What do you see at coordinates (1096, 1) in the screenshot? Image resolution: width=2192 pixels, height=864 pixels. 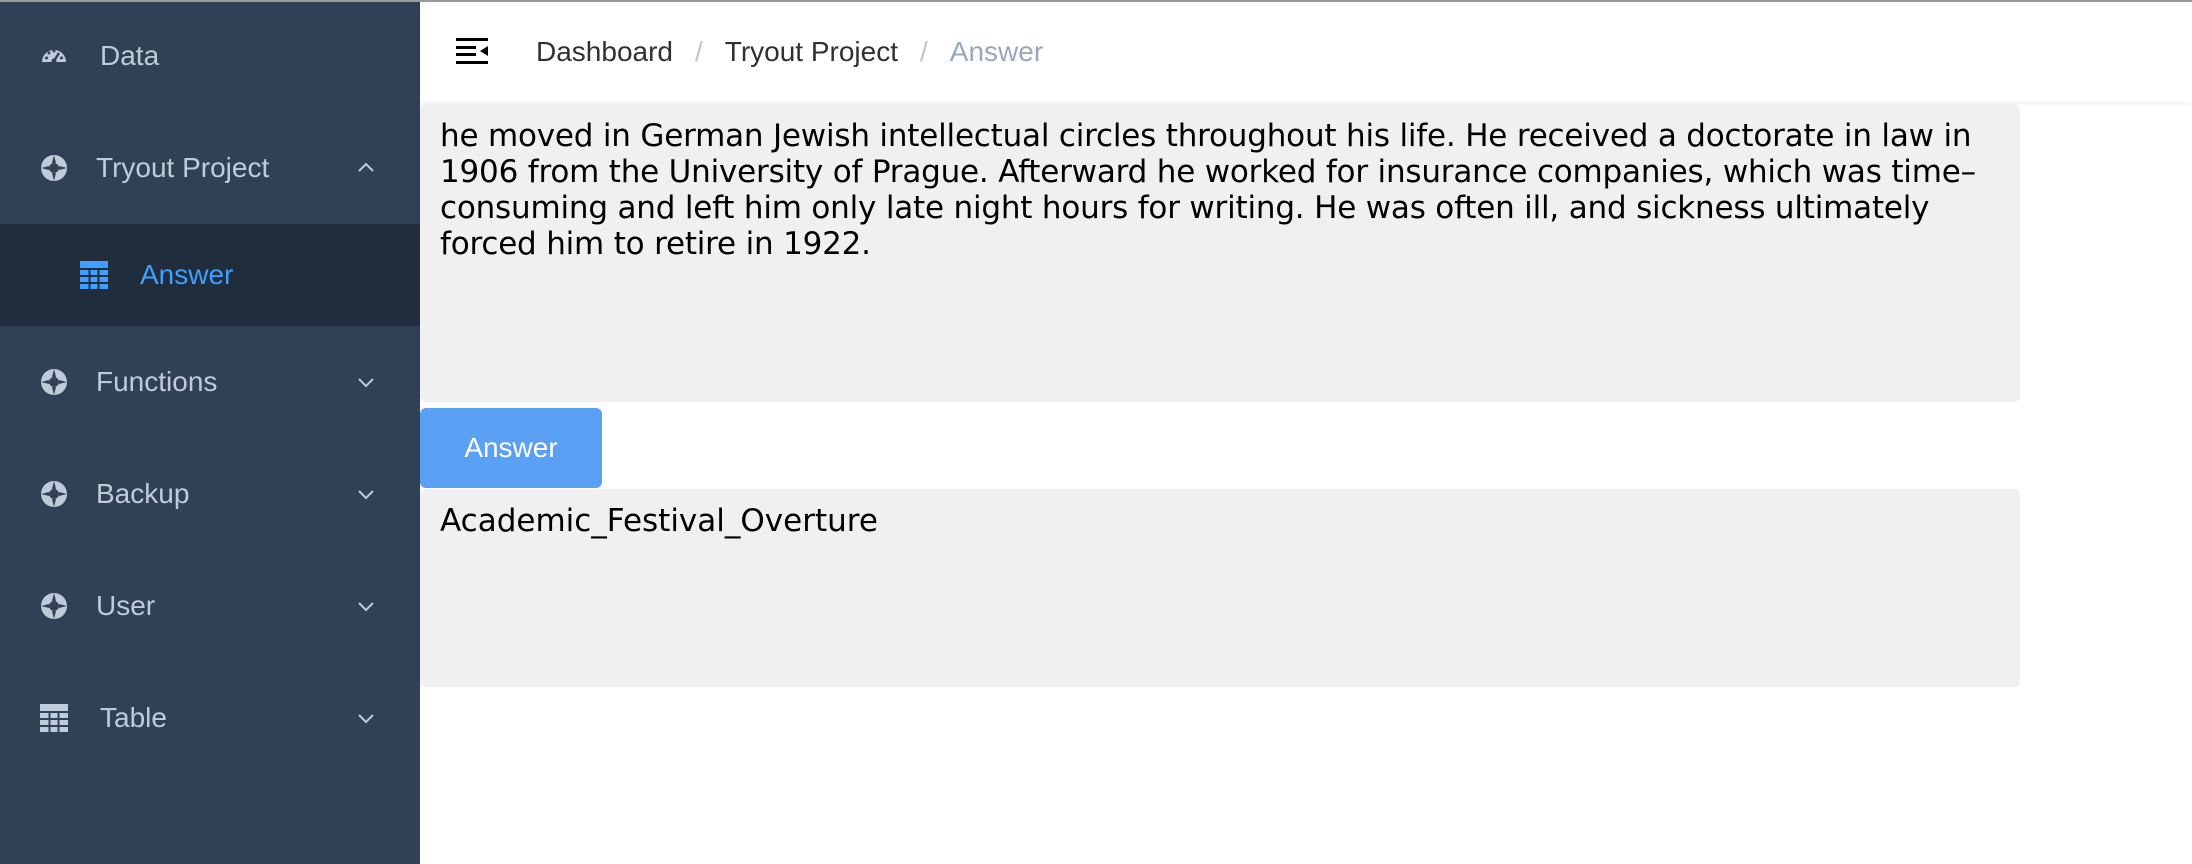 I see `top-border` at bounding box center [1096, 1].